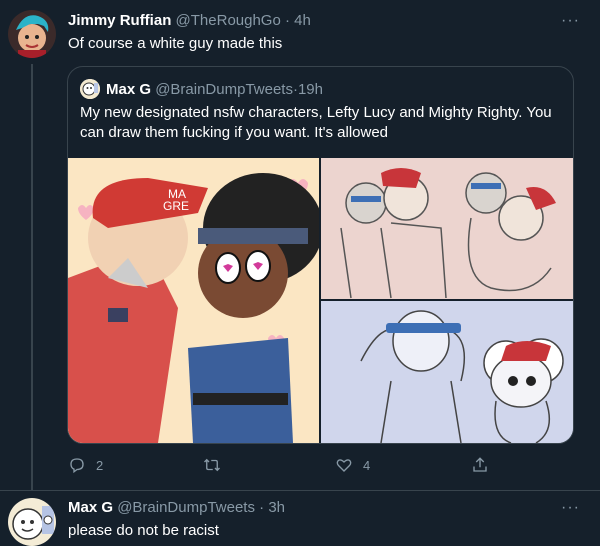 This screenshot has width=600, height=546. What do you see at coordinates (367, 465) in the screenshot?
I see `like-count: 4` at bounding box center [367, 465].